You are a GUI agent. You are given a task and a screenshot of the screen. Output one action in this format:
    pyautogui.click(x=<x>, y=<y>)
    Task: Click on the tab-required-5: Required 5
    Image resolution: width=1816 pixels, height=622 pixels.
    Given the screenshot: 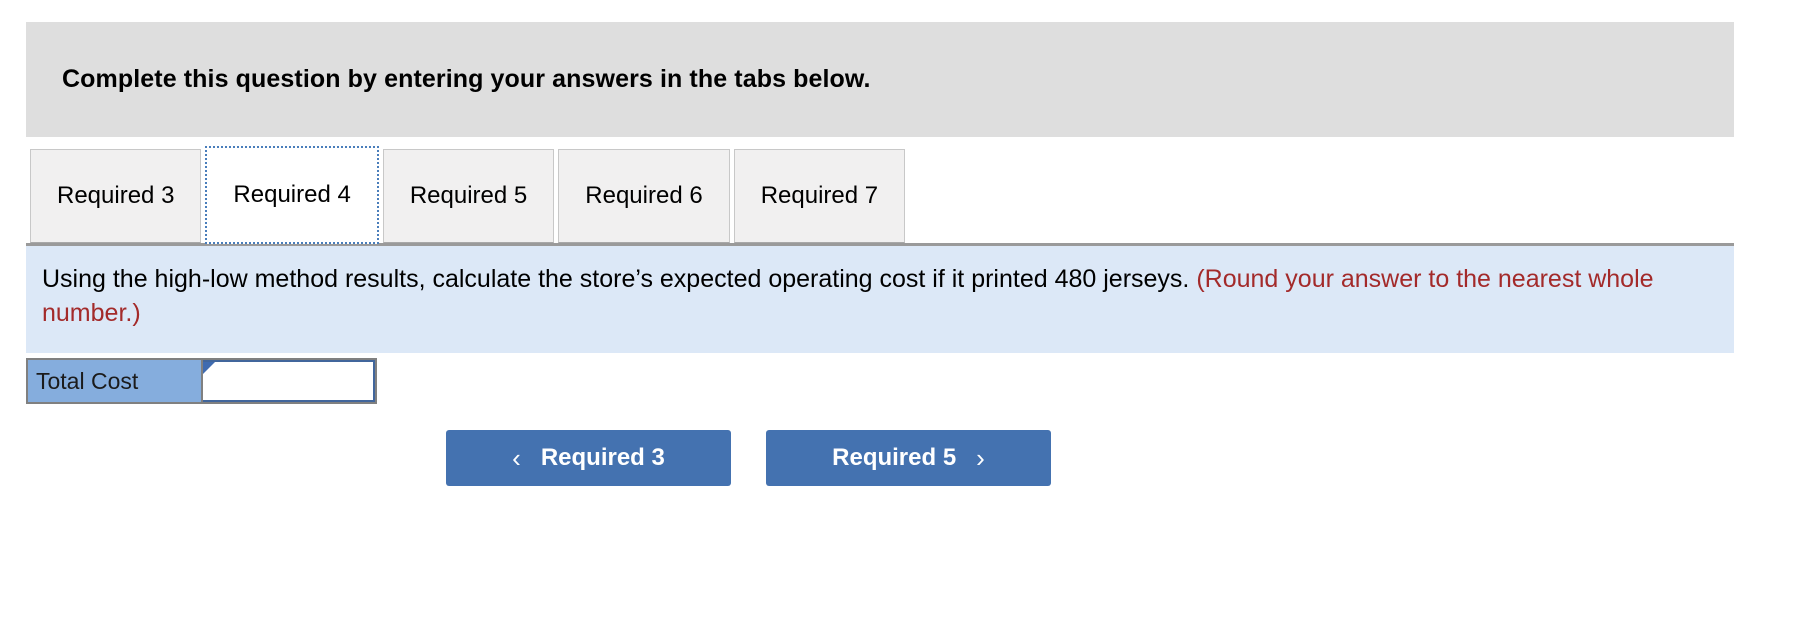 What is the action you would take?
    pyautogui.click(x=468, y=196)
    